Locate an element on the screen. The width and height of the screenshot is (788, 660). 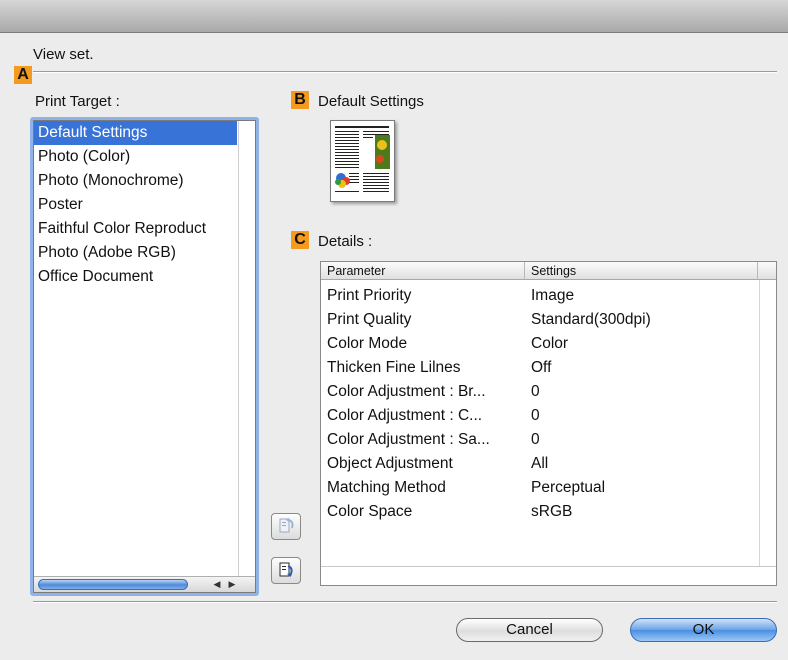
table-row: Color Adjustment : C... 0 is located at coordinates (541, 416).